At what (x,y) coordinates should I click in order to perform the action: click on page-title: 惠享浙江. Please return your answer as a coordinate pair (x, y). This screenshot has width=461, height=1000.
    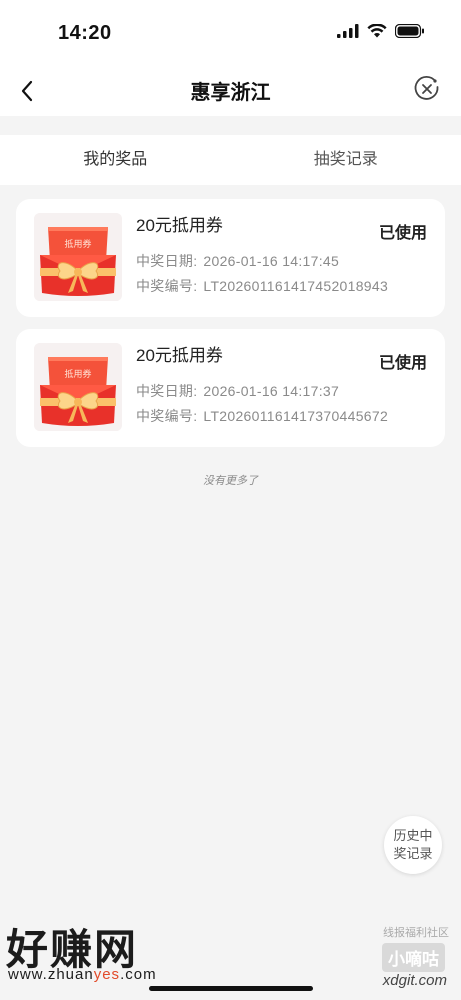
    Looking at the image, I should click on (230, 93).